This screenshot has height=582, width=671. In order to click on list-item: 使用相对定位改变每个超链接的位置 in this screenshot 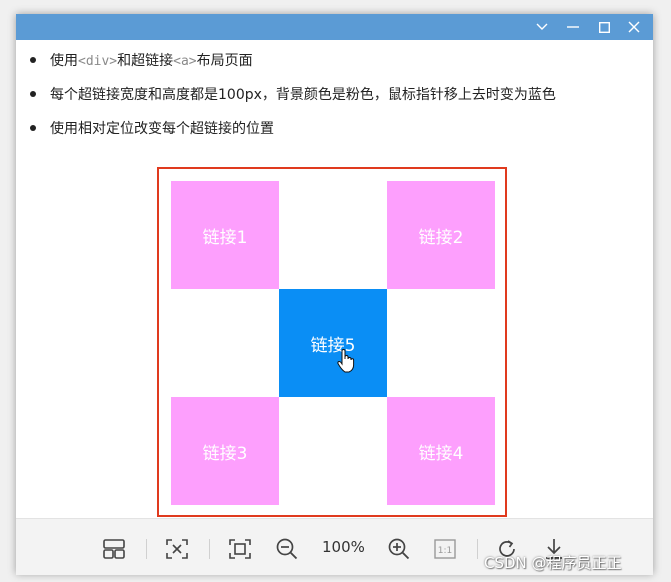, I will do `click(152, 128)`.